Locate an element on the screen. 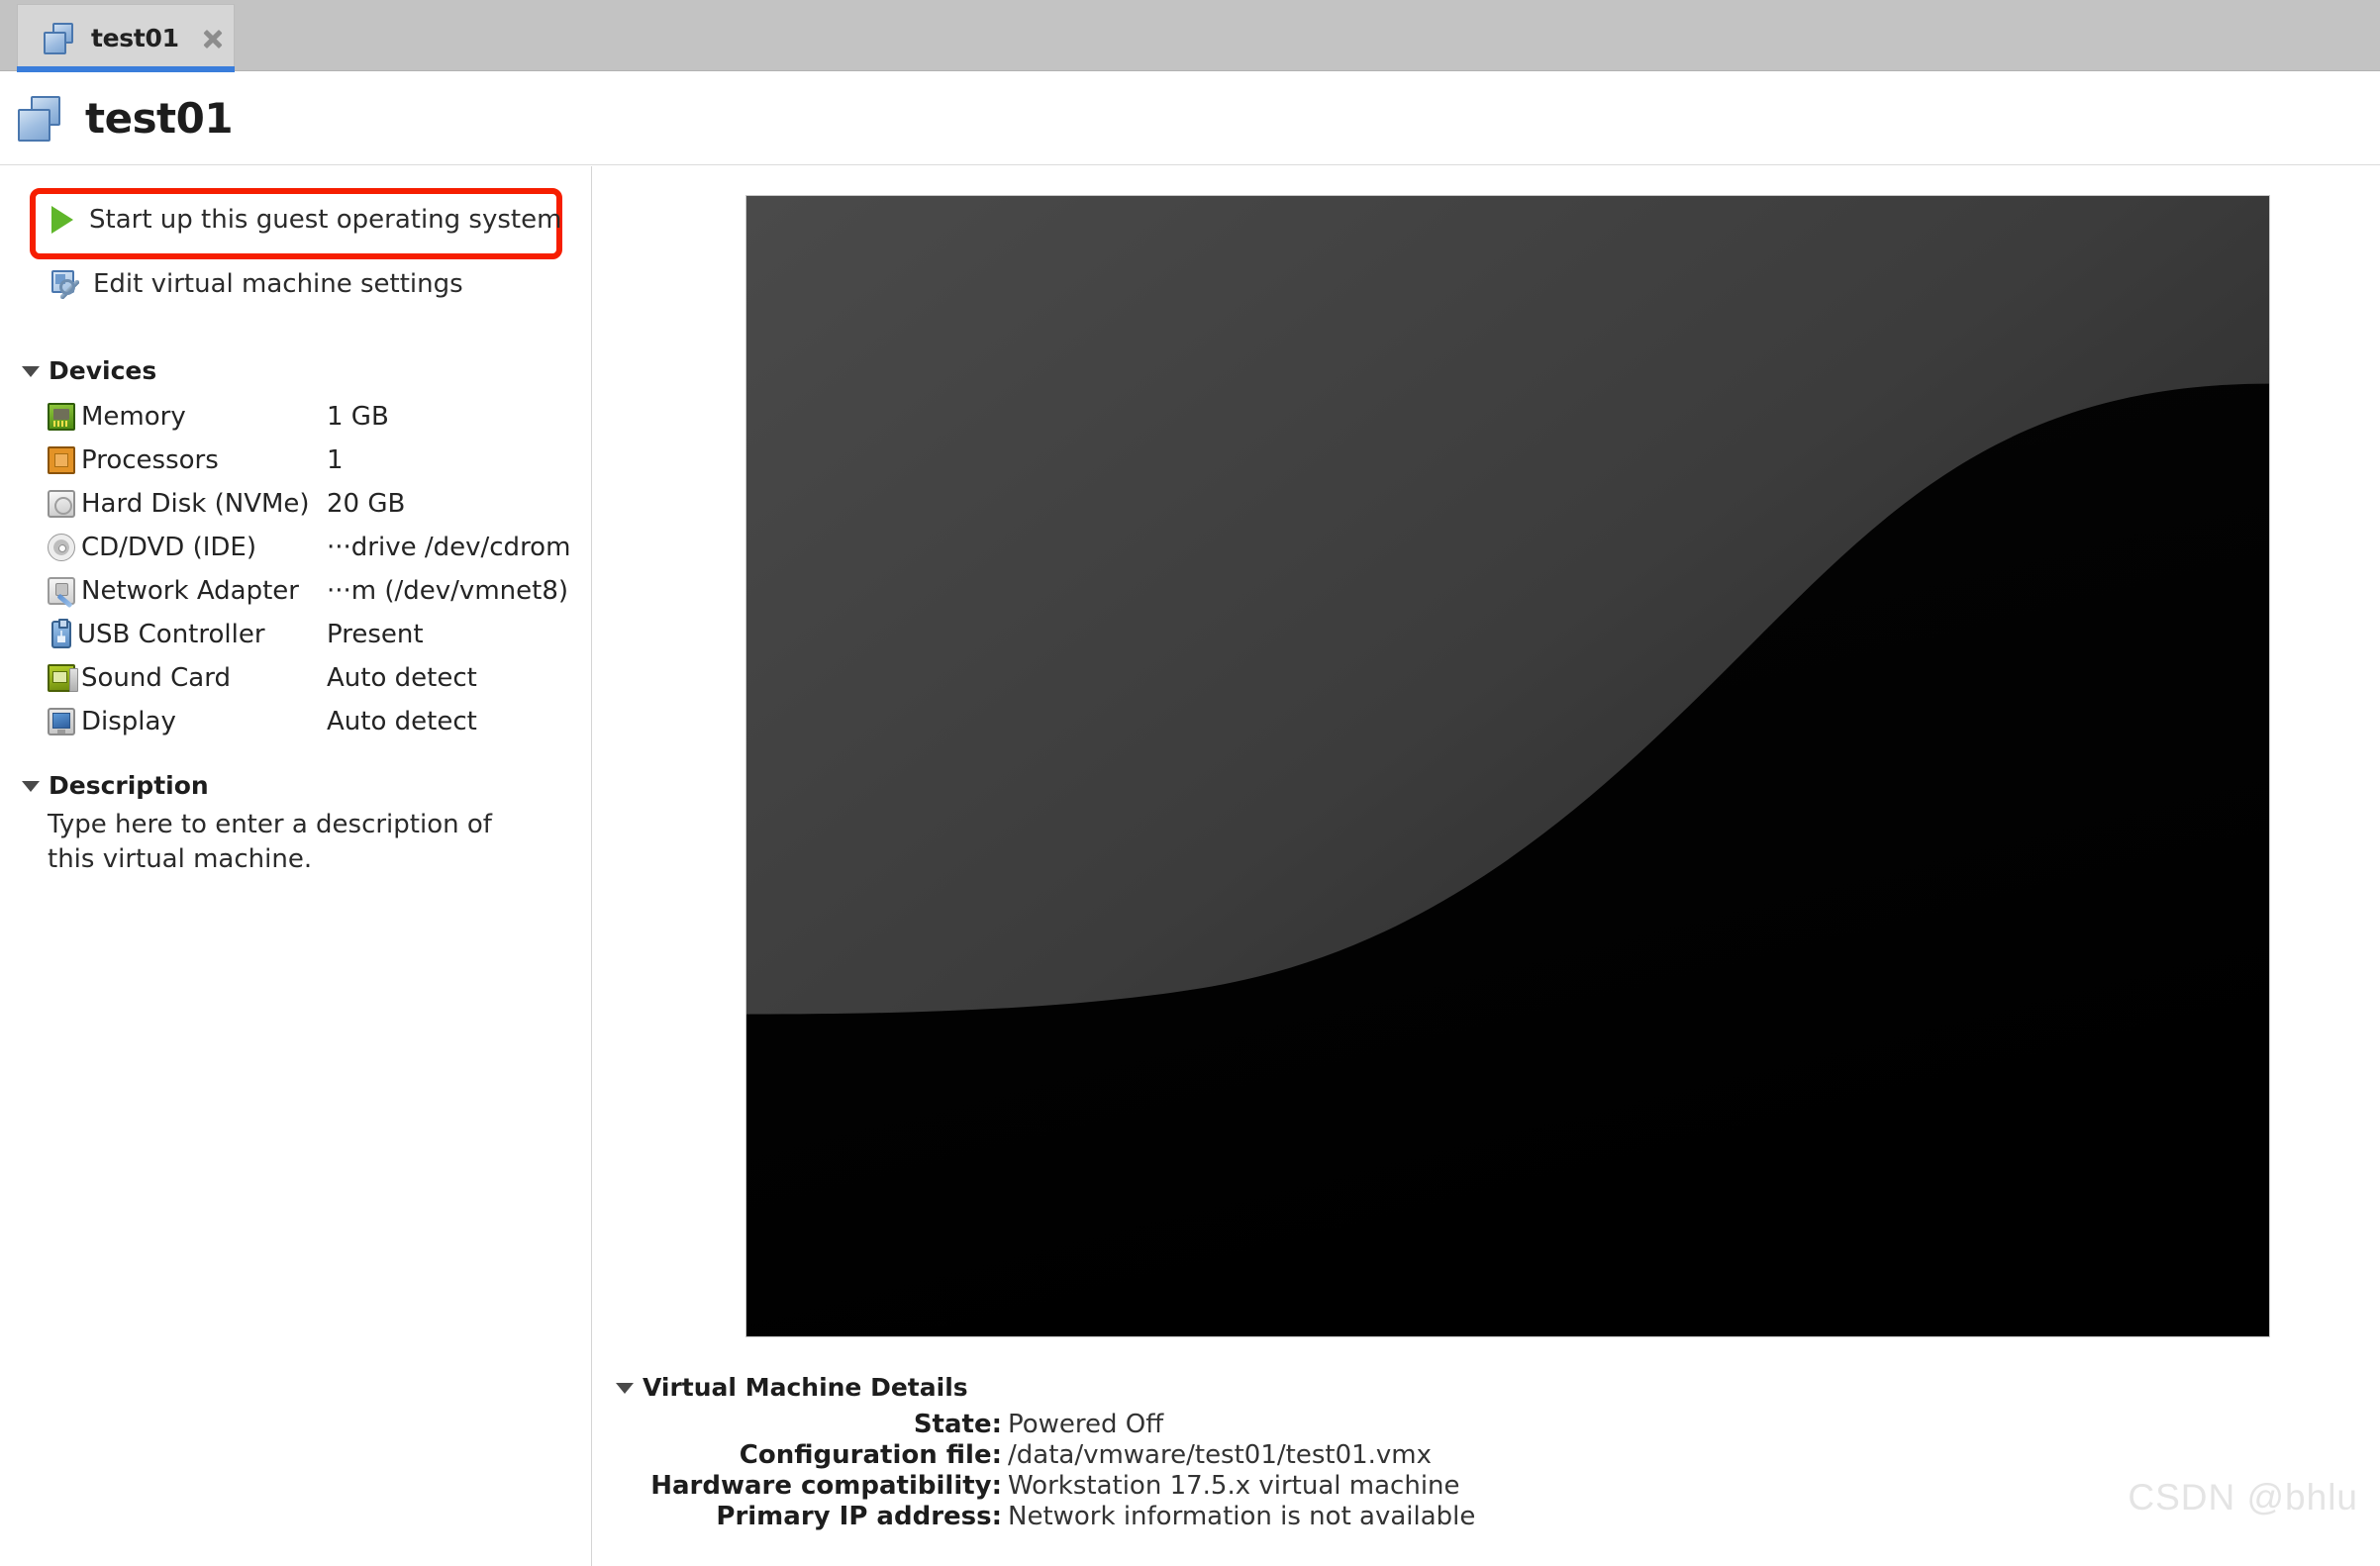  device-value: 1 GB is located at coordinates (358, 417).